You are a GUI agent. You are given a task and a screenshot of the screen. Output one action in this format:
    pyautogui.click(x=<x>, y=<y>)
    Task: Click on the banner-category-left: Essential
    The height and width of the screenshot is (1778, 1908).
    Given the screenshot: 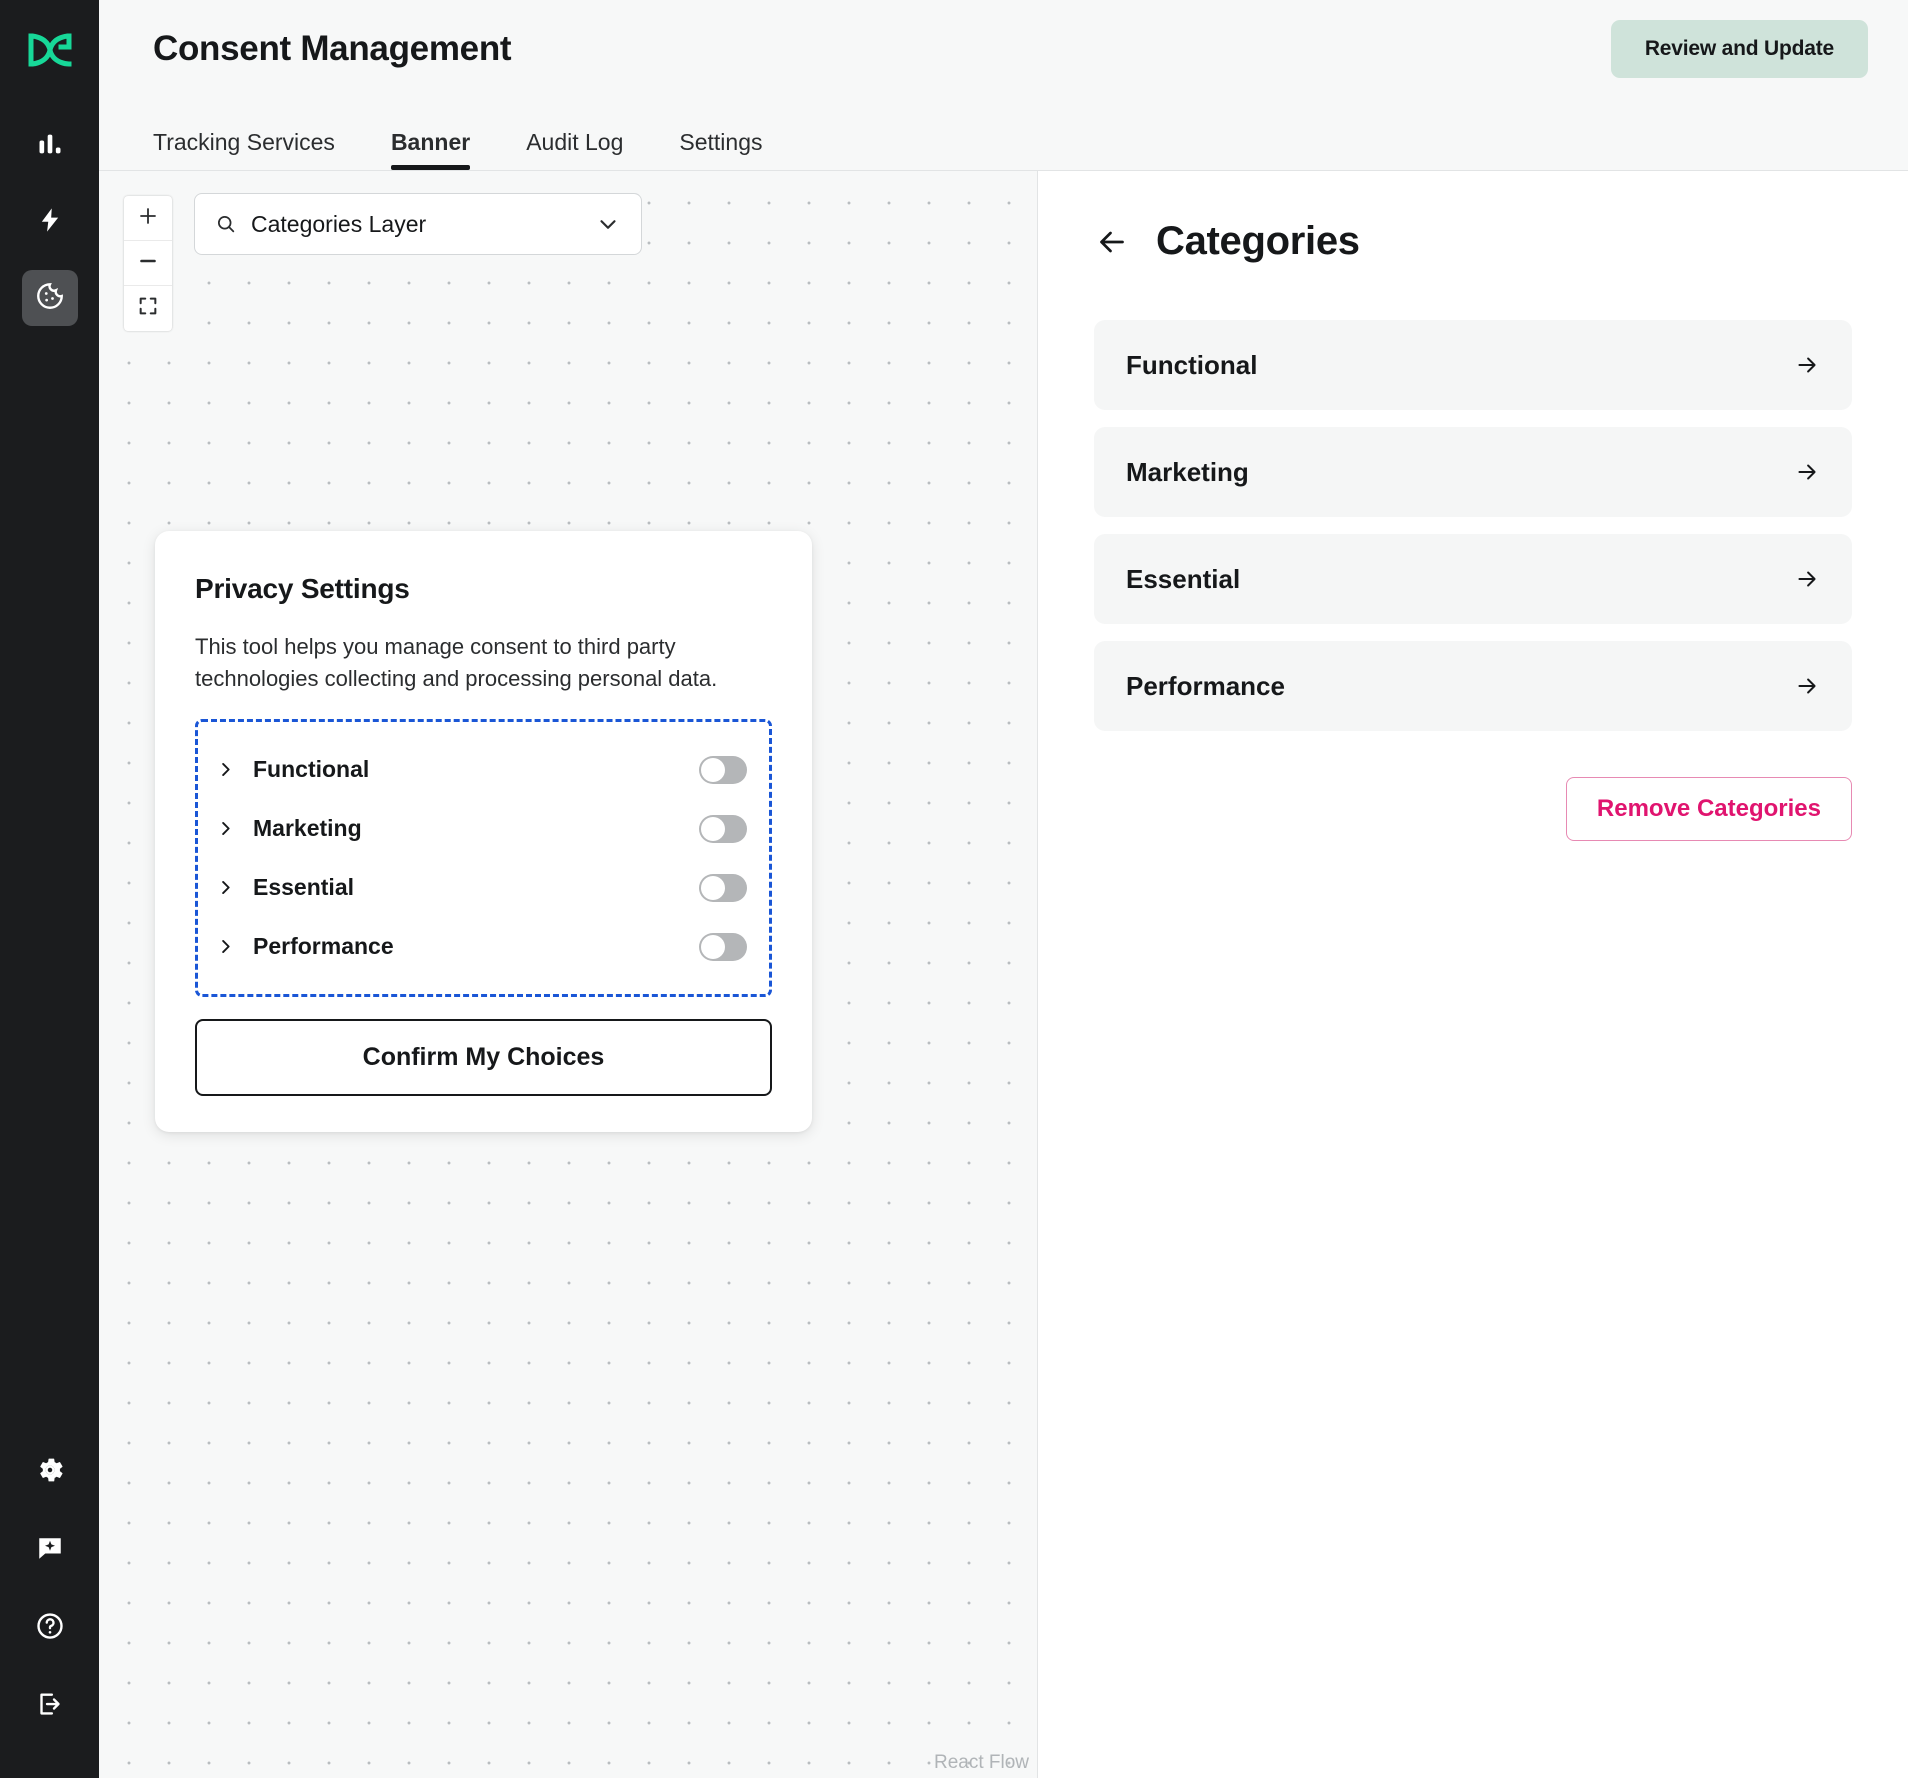 What is the action you would take?
    pyautogui.click(x=457, y=887)
    